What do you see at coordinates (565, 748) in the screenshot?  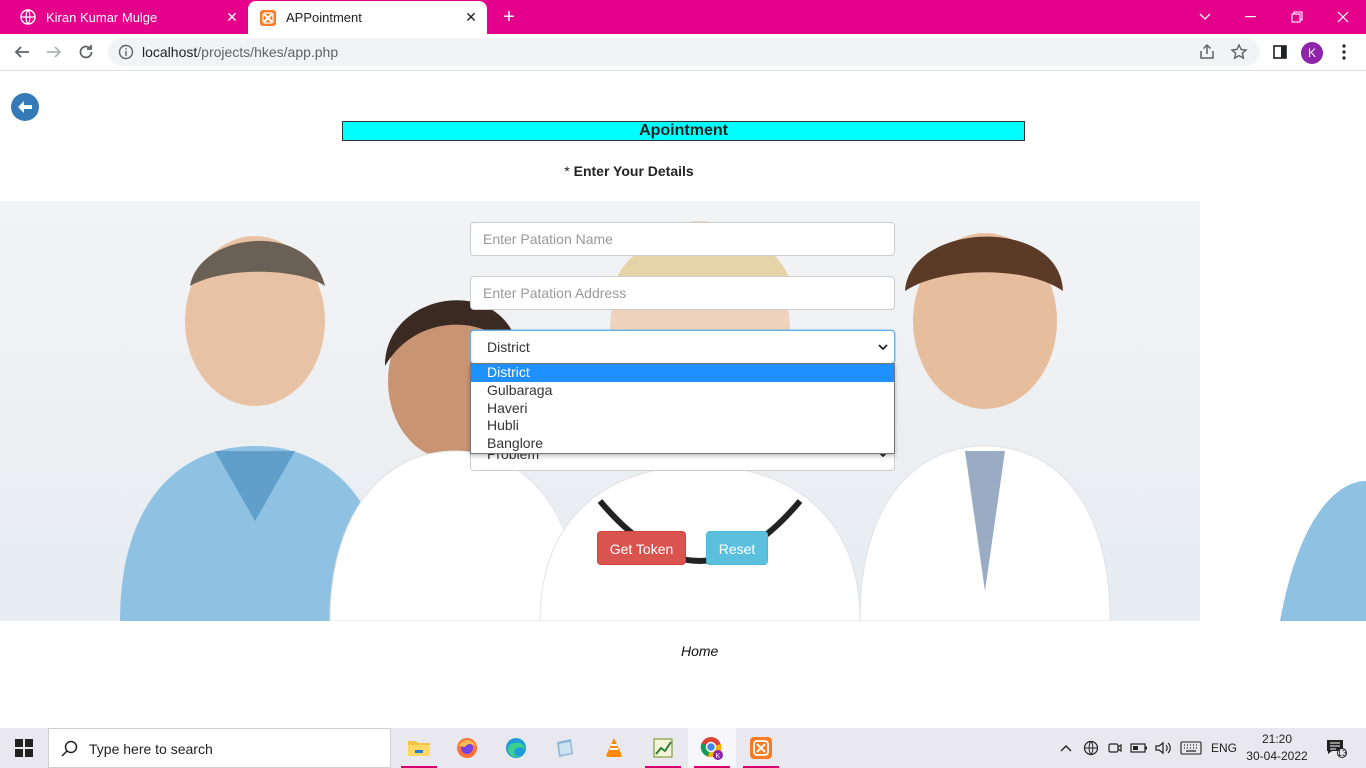 I see `notepad-app-icon` at bounding box center [565, 748].